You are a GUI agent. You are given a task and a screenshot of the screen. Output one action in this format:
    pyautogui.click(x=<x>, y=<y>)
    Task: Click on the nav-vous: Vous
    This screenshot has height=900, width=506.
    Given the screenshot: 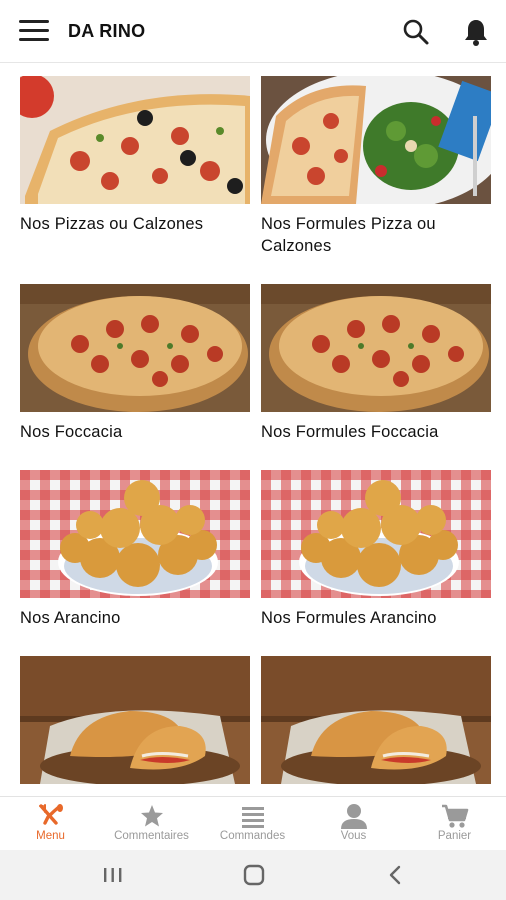 What is the action you would take?
    pyautogui.click(x=353, y=824)
    